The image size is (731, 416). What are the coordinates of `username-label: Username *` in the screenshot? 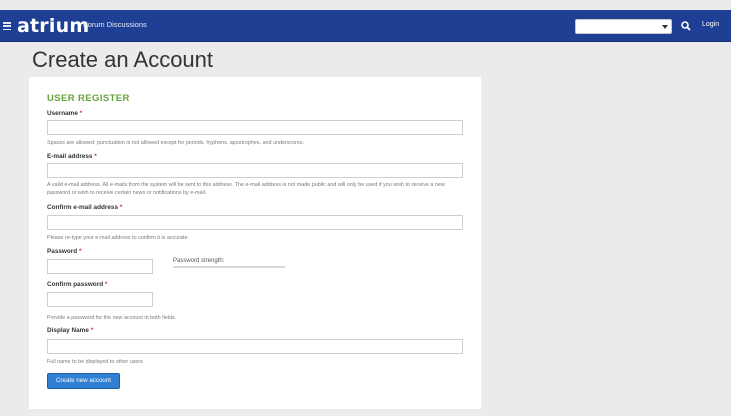 It's located at (65, 113).